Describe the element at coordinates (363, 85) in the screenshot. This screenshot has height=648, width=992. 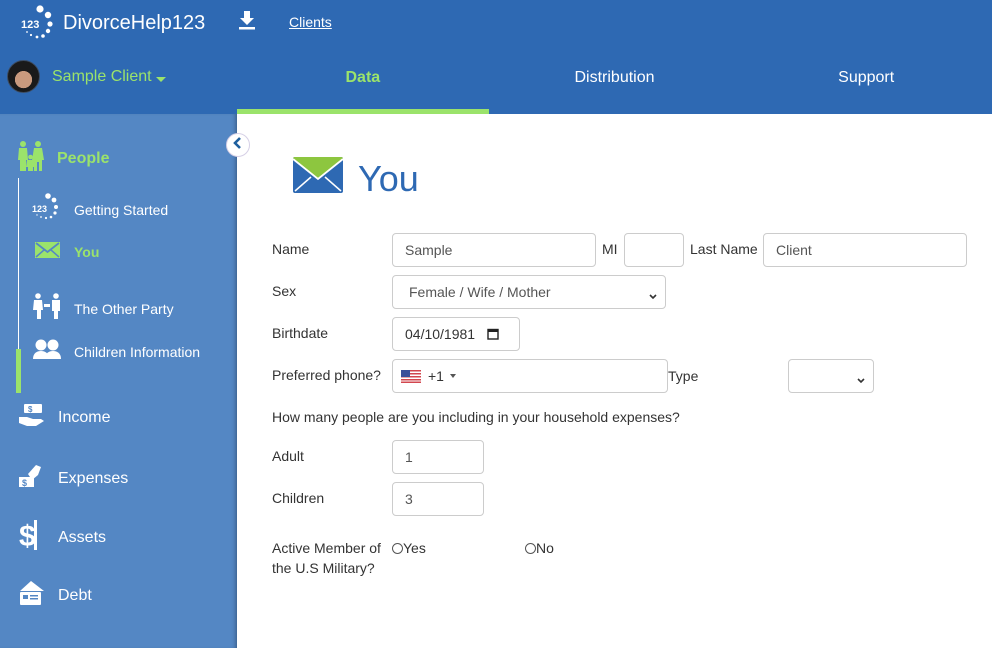
I see `tab-data: Data` at that location.